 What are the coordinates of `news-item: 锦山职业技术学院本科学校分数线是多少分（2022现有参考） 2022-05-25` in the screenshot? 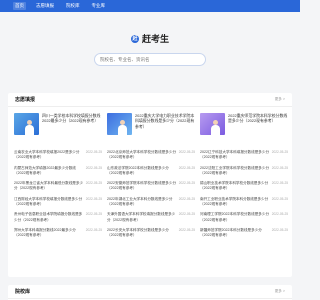 It's located at (244, 189).